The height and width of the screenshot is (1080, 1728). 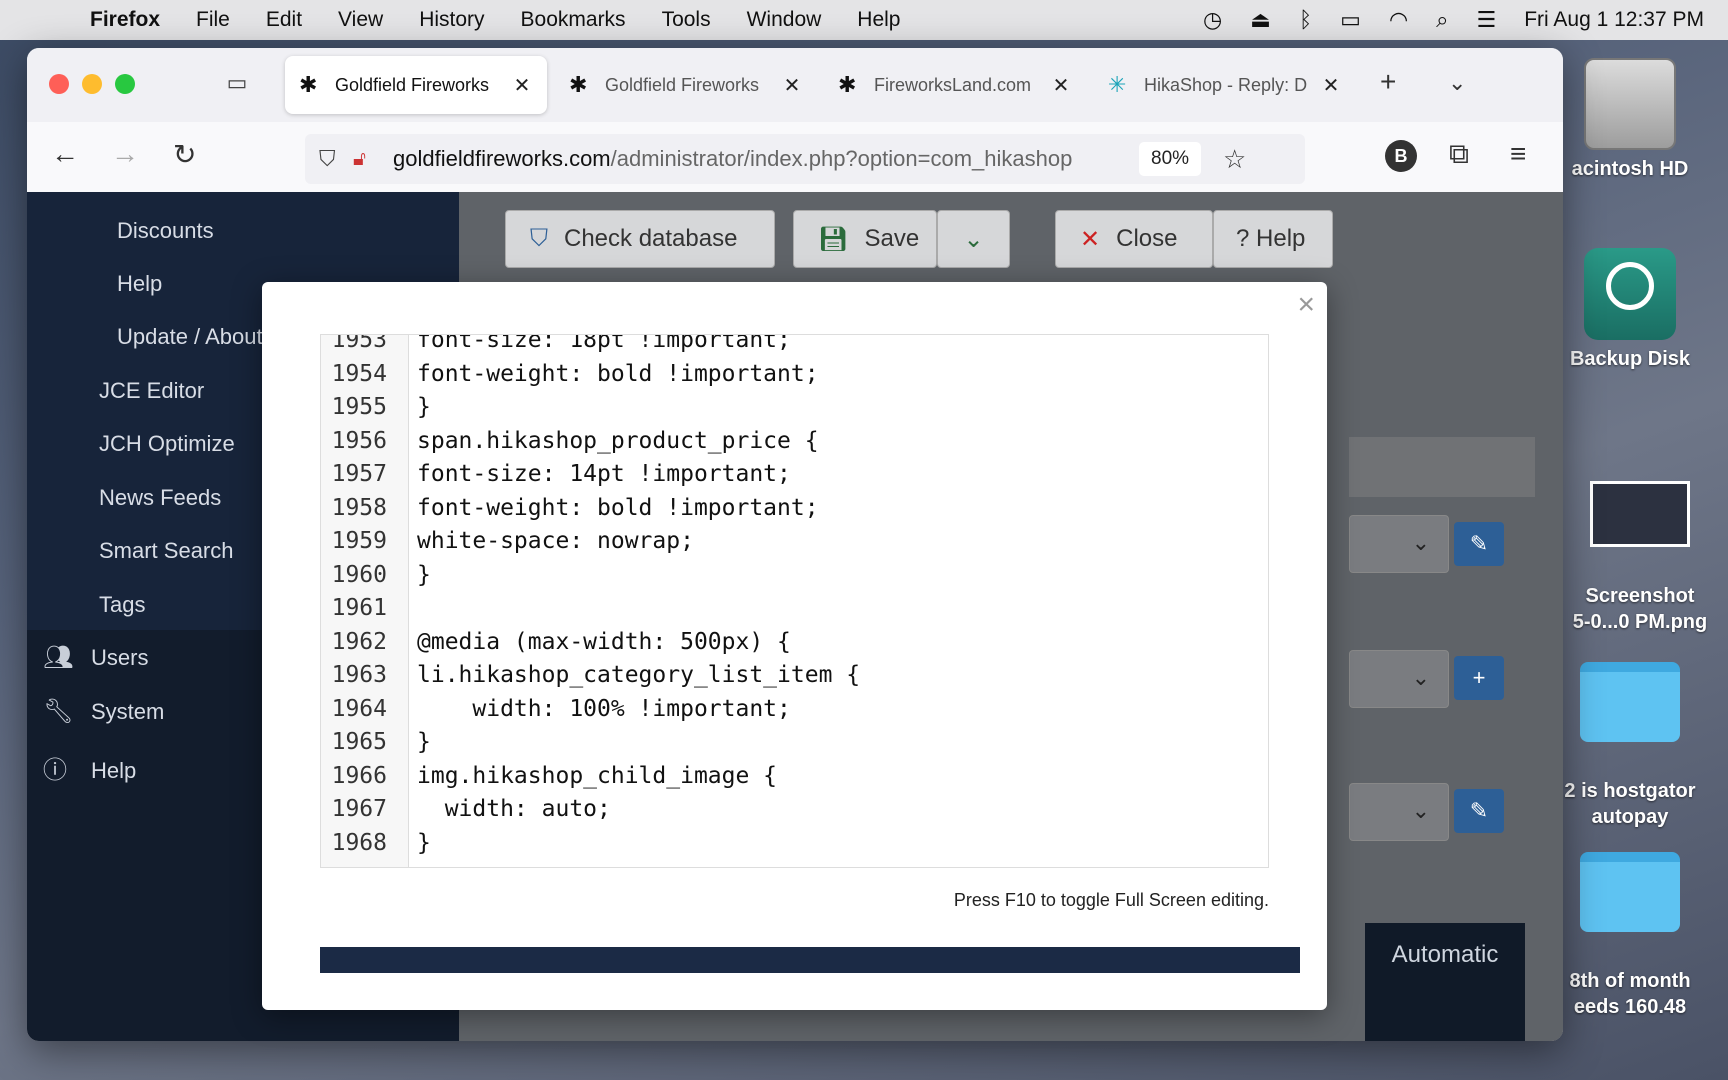 I want to click on code-line: 1960}, so click(x=794, y=575).